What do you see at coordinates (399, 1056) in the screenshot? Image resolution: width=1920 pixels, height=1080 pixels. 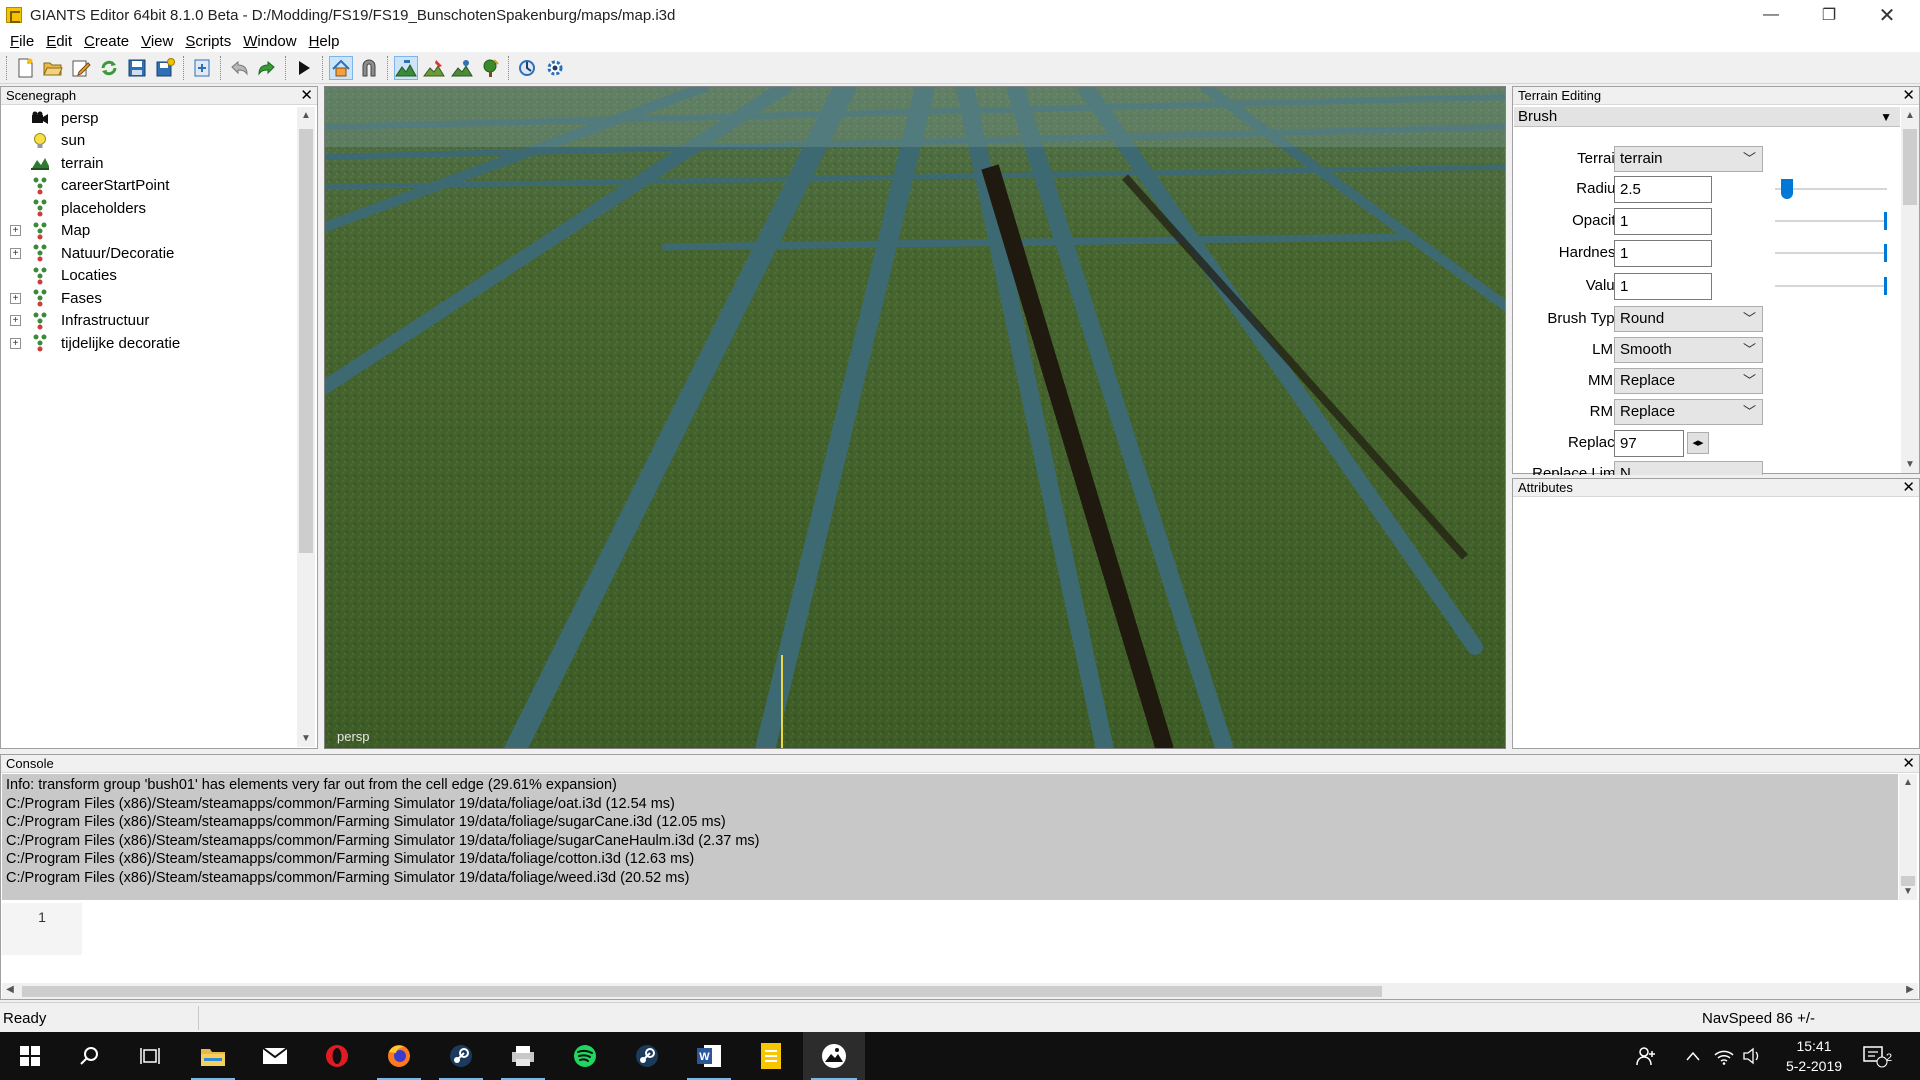 I see `firefox-icon` at bounding box center [399, 1056].